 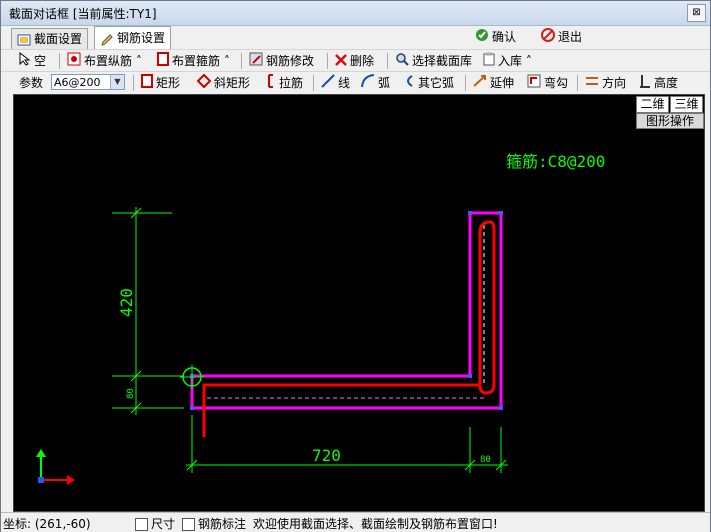 I want to click on extend-tool-button: 延伸, so click(x=493, y=83).